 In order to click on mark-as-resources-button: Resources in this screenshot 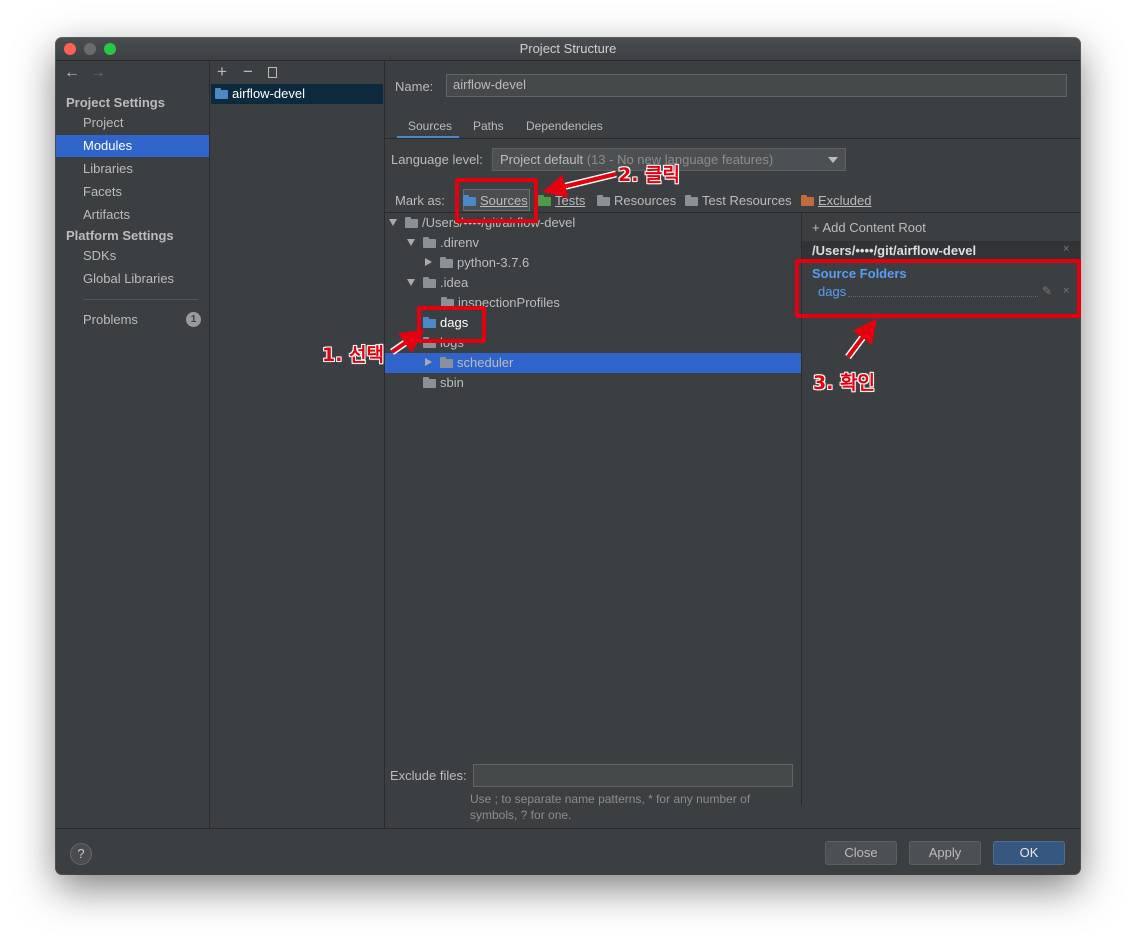, I will do `click(636, 200)`.